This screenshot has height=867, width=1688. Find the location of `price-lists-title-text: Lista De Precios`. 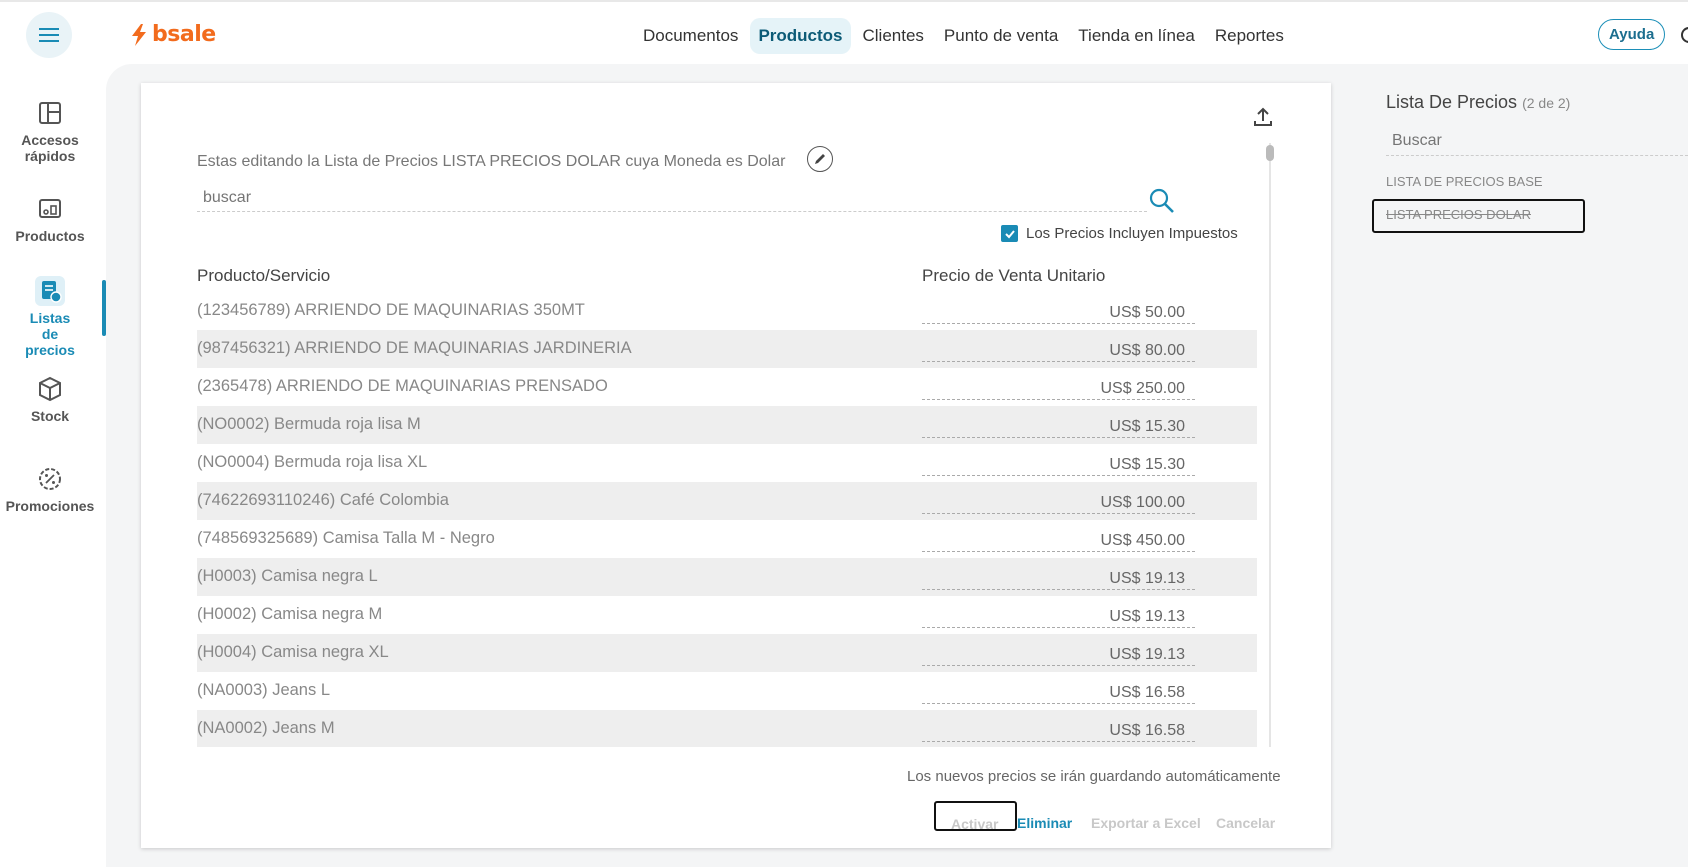

price-lists-title-text: Lista De Precios is located at coordinates (1452, 102).